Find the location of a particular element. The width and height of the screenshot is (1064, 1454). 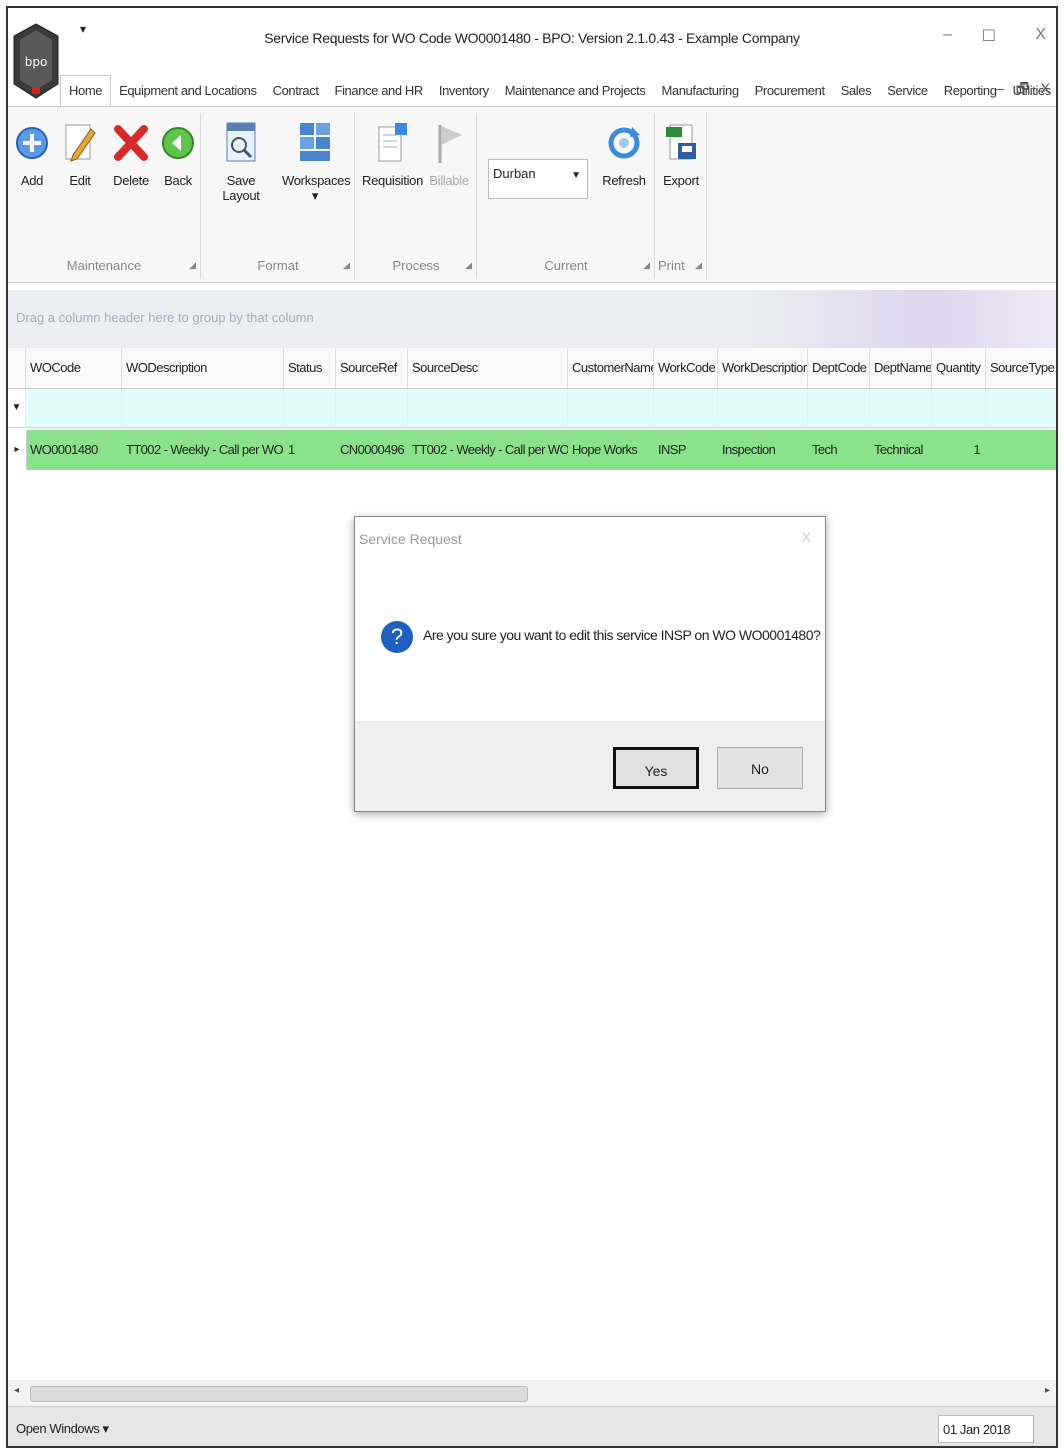

column-header-workdescription: WorkDescription is located at coordinates (763, 368).